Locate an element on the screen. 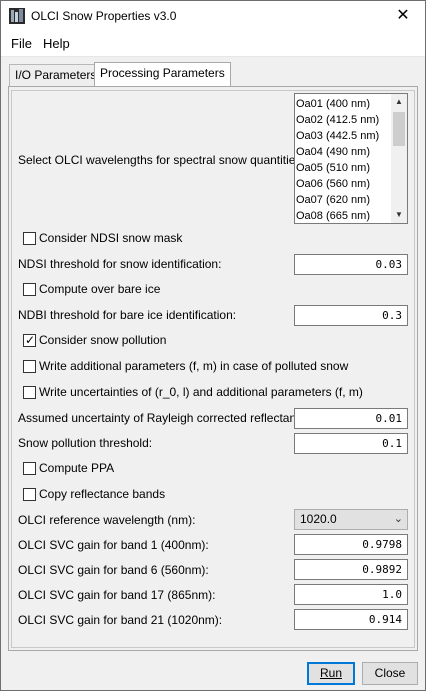  list-item: Oa08 (665 nm) is located at coordinates (343, 215).